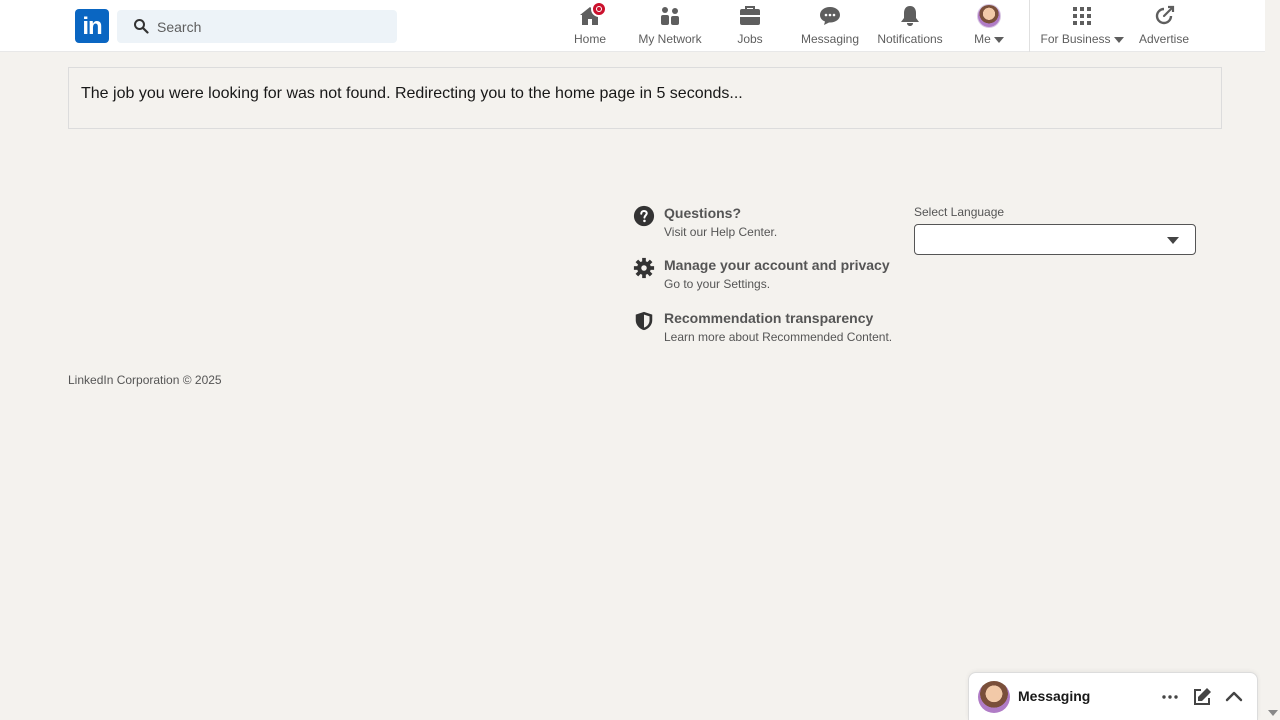 The height and width of the screenshot is (720, 1280). I want to click on advertise-icon, so click(1164, 16).